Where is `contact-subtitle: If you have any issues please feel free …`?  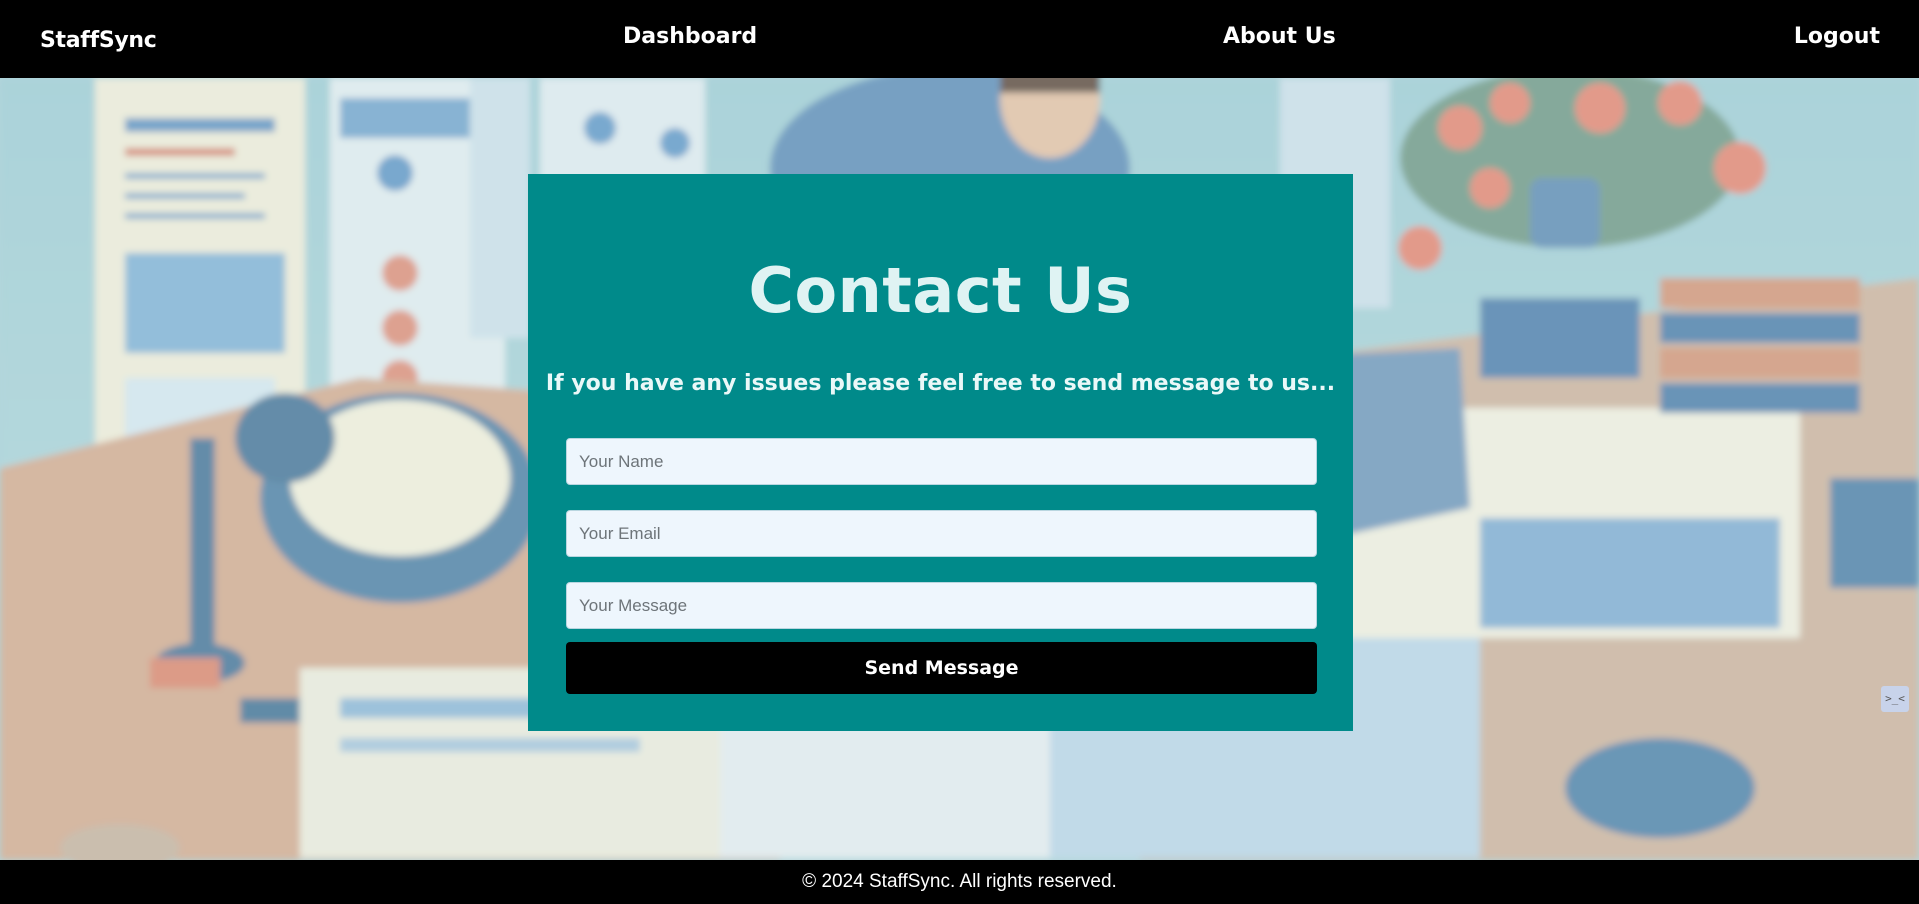
contact-subtitle: If you have any issues please feel free … is located at coordinates (940, 383).